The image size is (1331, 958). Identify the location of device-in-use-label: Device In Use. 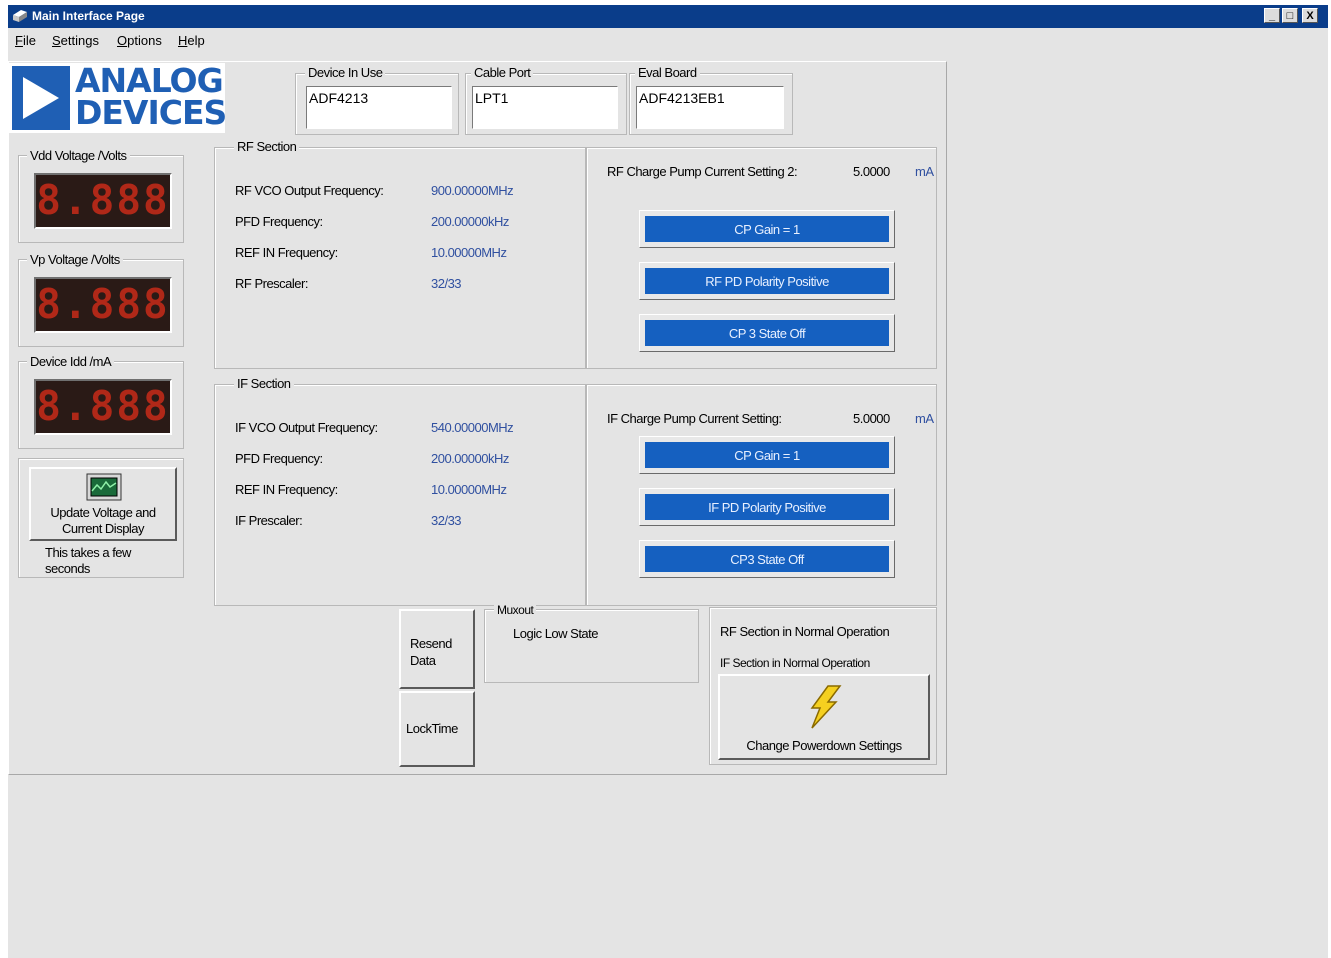
(345, 72).